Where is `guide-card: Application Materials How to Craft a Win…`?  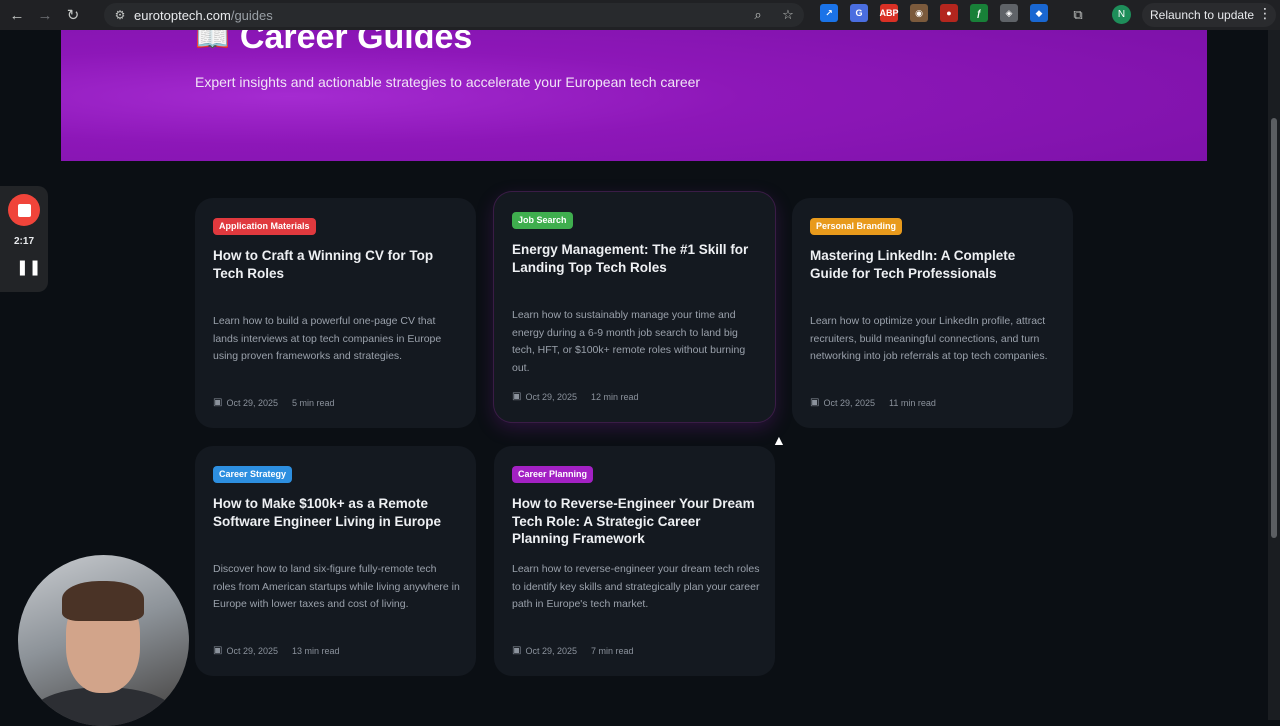 guide-card: Application Materials How to Craft a Win… is located at coordinates (335, 313).